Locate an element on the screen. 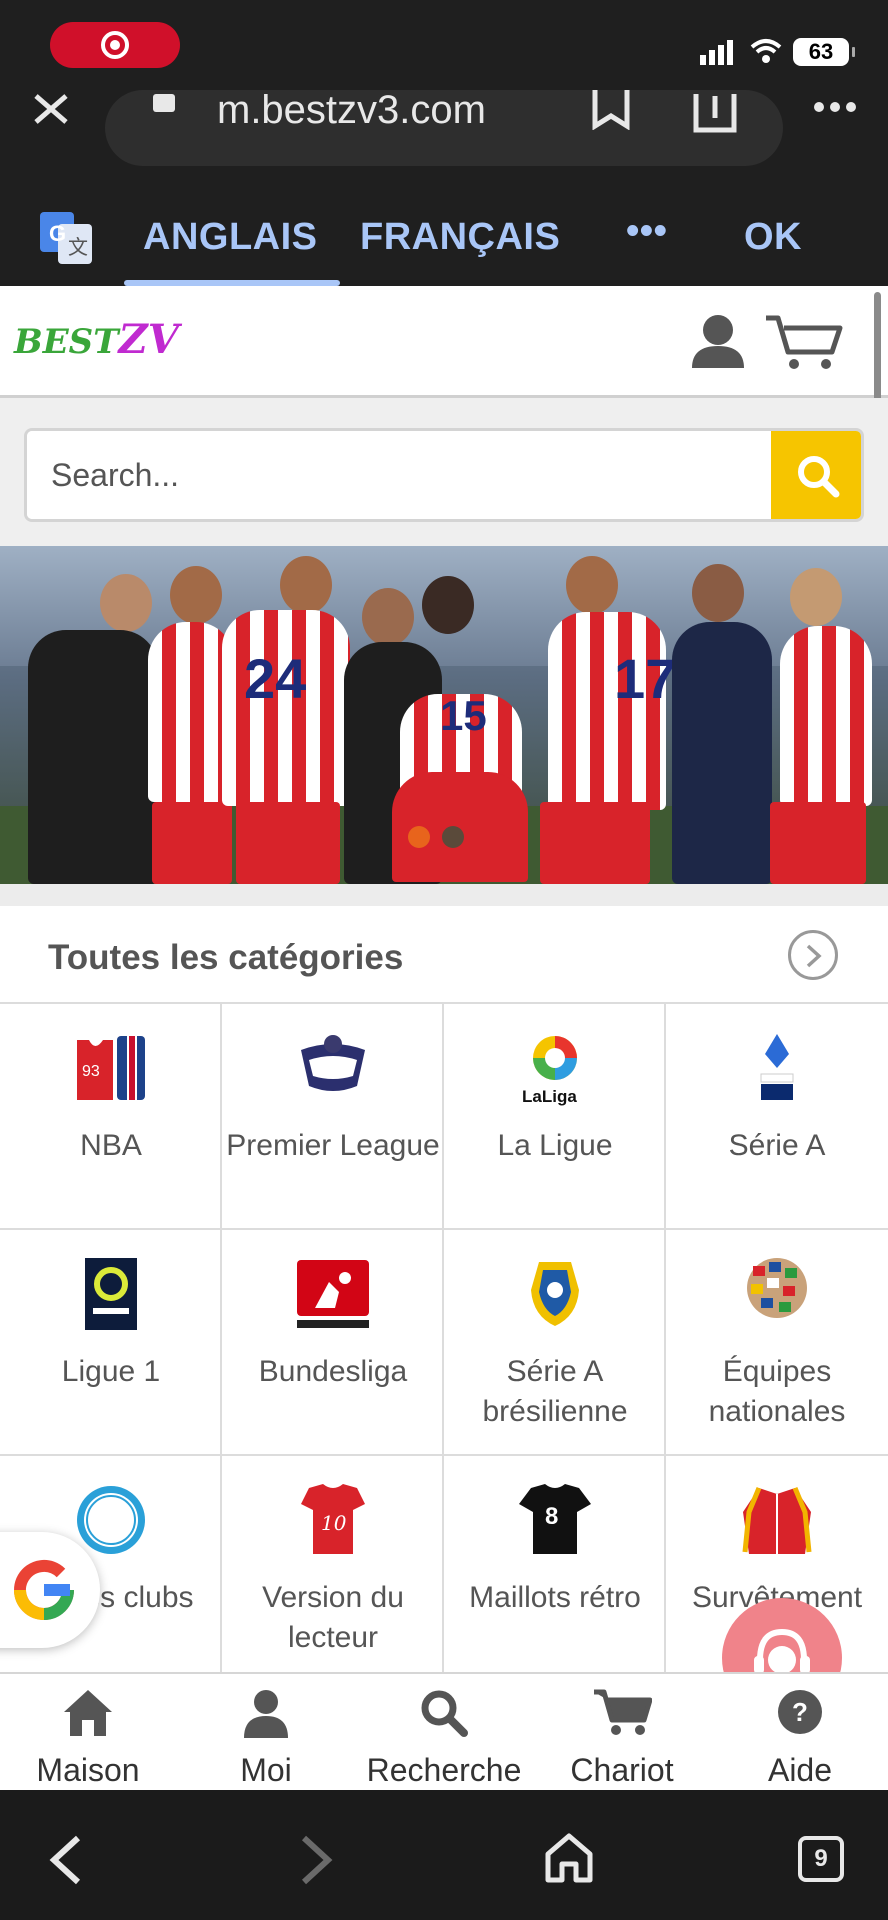 The height and width of the screenshot is (1920, 888). cart-icon is located at coordinates (804, 343).